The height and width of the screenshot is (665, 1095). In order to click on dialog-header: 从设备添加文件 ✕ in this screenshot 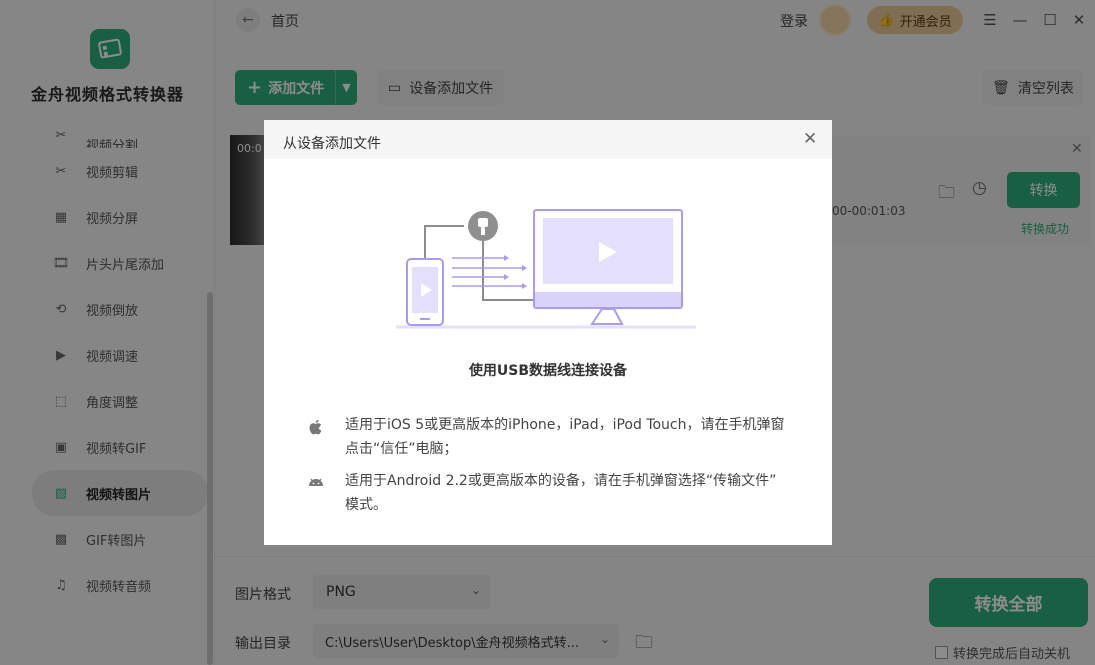, I will do `click(548, 139)`.